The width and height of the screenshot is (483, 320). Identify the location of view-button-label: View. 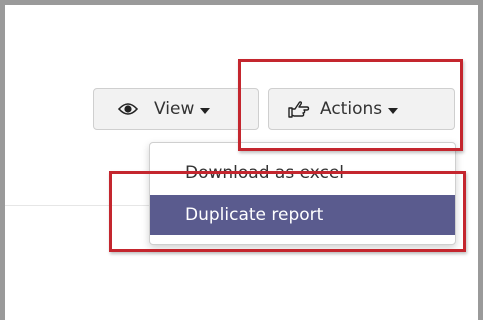
(174, 109).